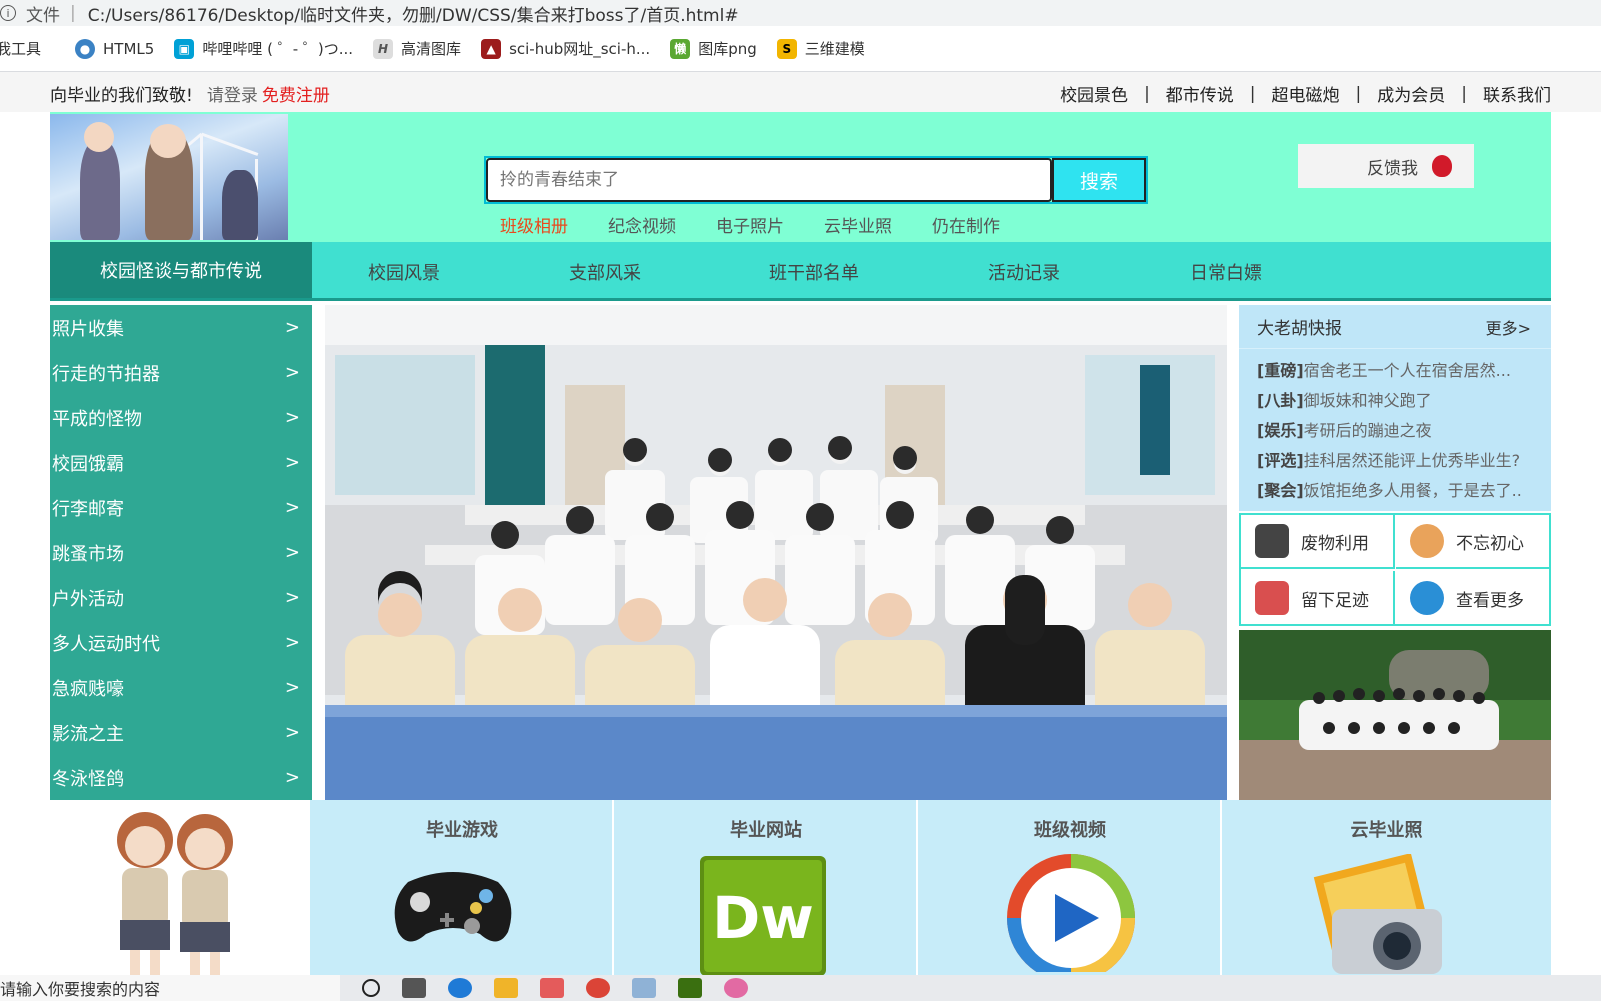 This screenshot has width=1601, height=1001. I want to click on search-icon, so click(371, 988).